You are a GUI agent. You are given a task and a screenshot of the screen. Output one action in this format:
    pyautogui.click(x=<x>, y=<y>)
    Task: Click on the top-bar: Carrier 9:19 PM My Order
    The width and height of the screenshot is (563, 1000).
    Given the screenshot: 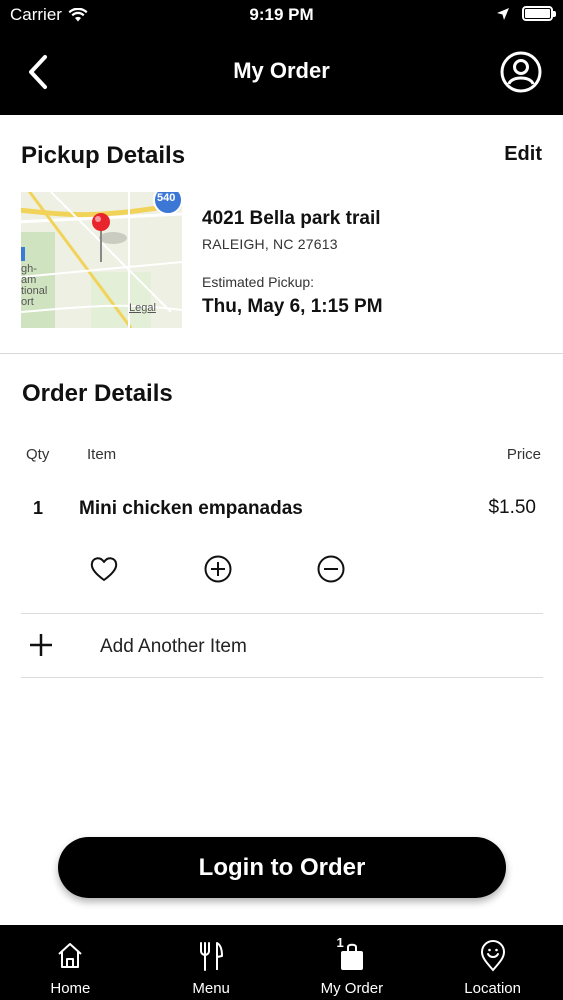 What is the action you would take?
    pyautogui.click(x=281, y=57)
    